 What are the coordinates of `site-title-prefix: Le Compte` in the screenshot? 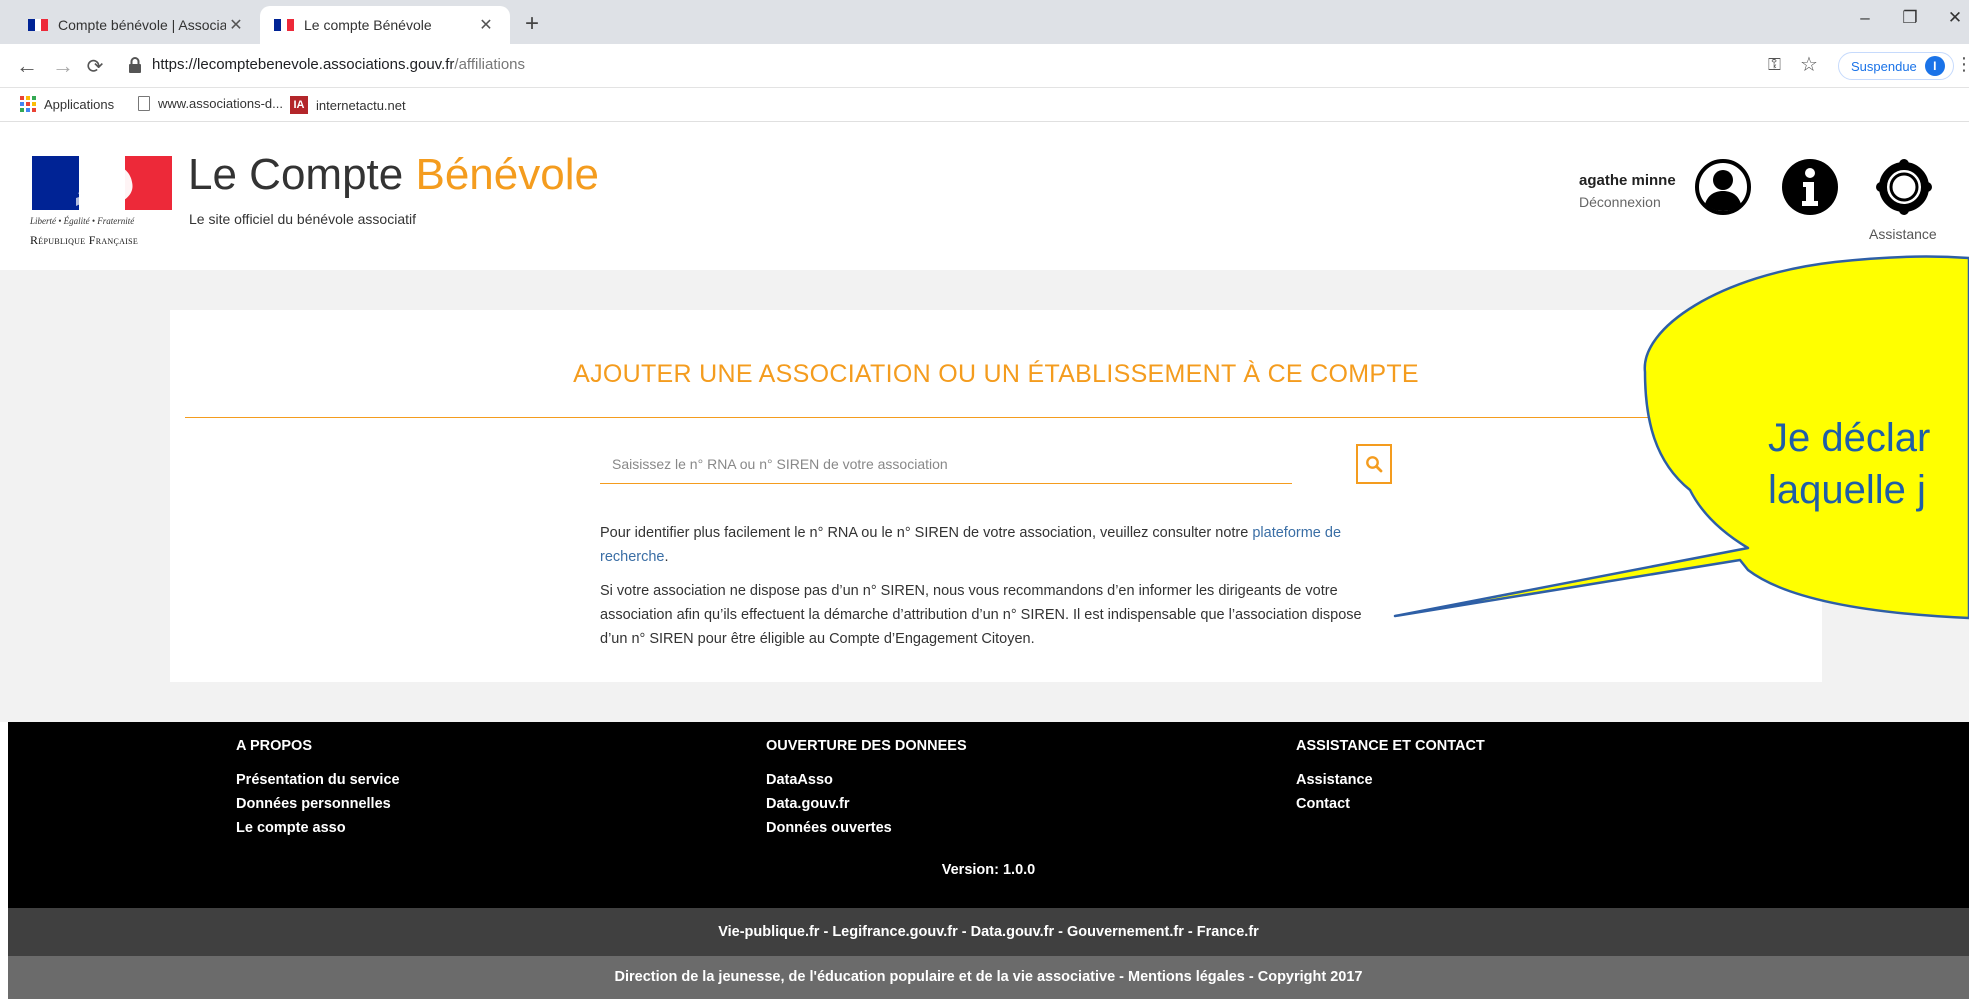 It's located at (302, 174).